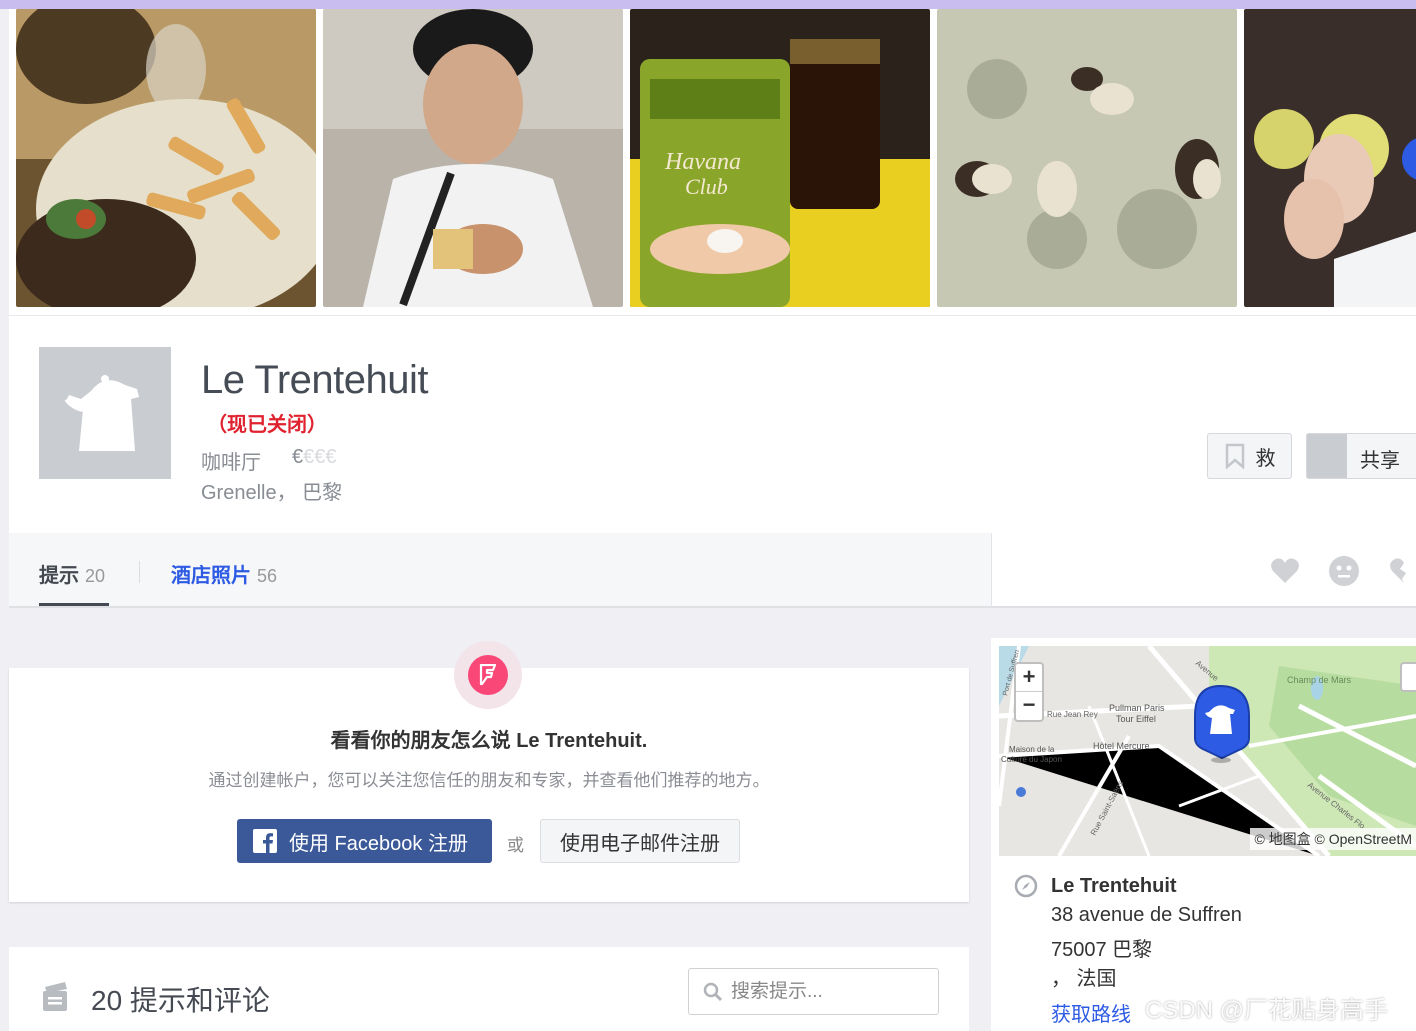 This screenshot has width=1416, height=1031. I want to click on tab-tips-label: 提示, so click(59, 576).